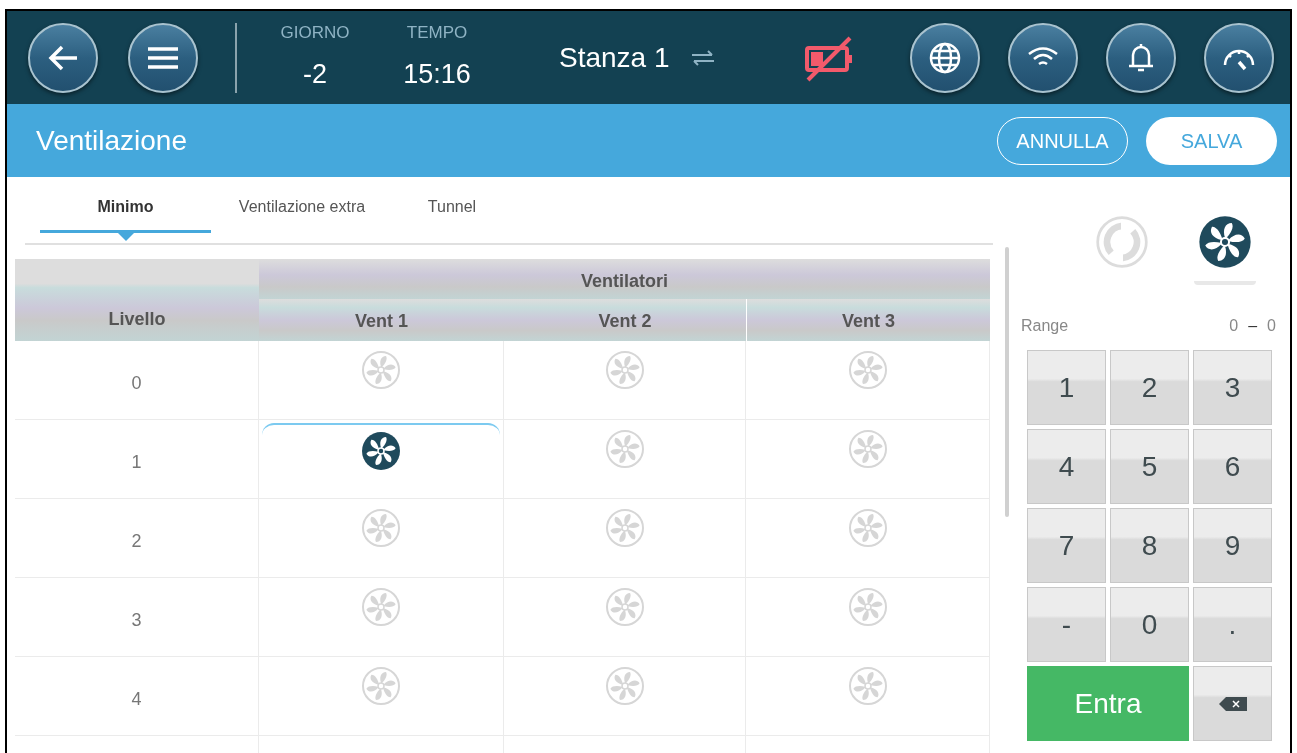 Image resolution: width=1297 pixels, height=753 pixels. Describe the element at coordinates (302, 214) in the screenshot. I see `tab: Ventilazione extra` at that location.